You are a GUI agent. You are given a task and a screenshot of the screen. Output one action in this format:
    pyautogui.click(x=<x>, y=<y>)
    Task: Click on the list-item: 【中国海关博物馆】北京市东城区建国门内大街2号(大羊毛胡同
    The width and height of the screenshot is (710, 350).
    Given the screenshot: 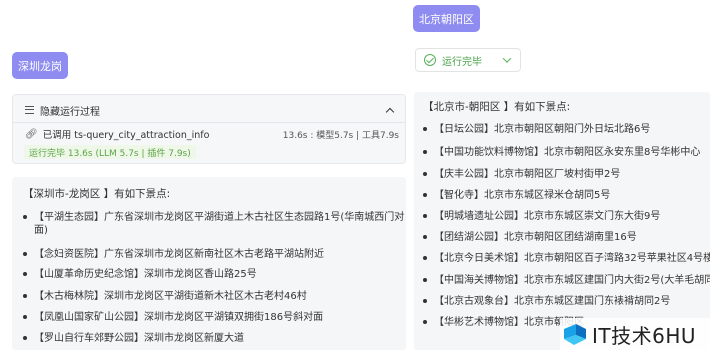 What is the action you would take?
    pyautogui.click(x=566, y=280)
    